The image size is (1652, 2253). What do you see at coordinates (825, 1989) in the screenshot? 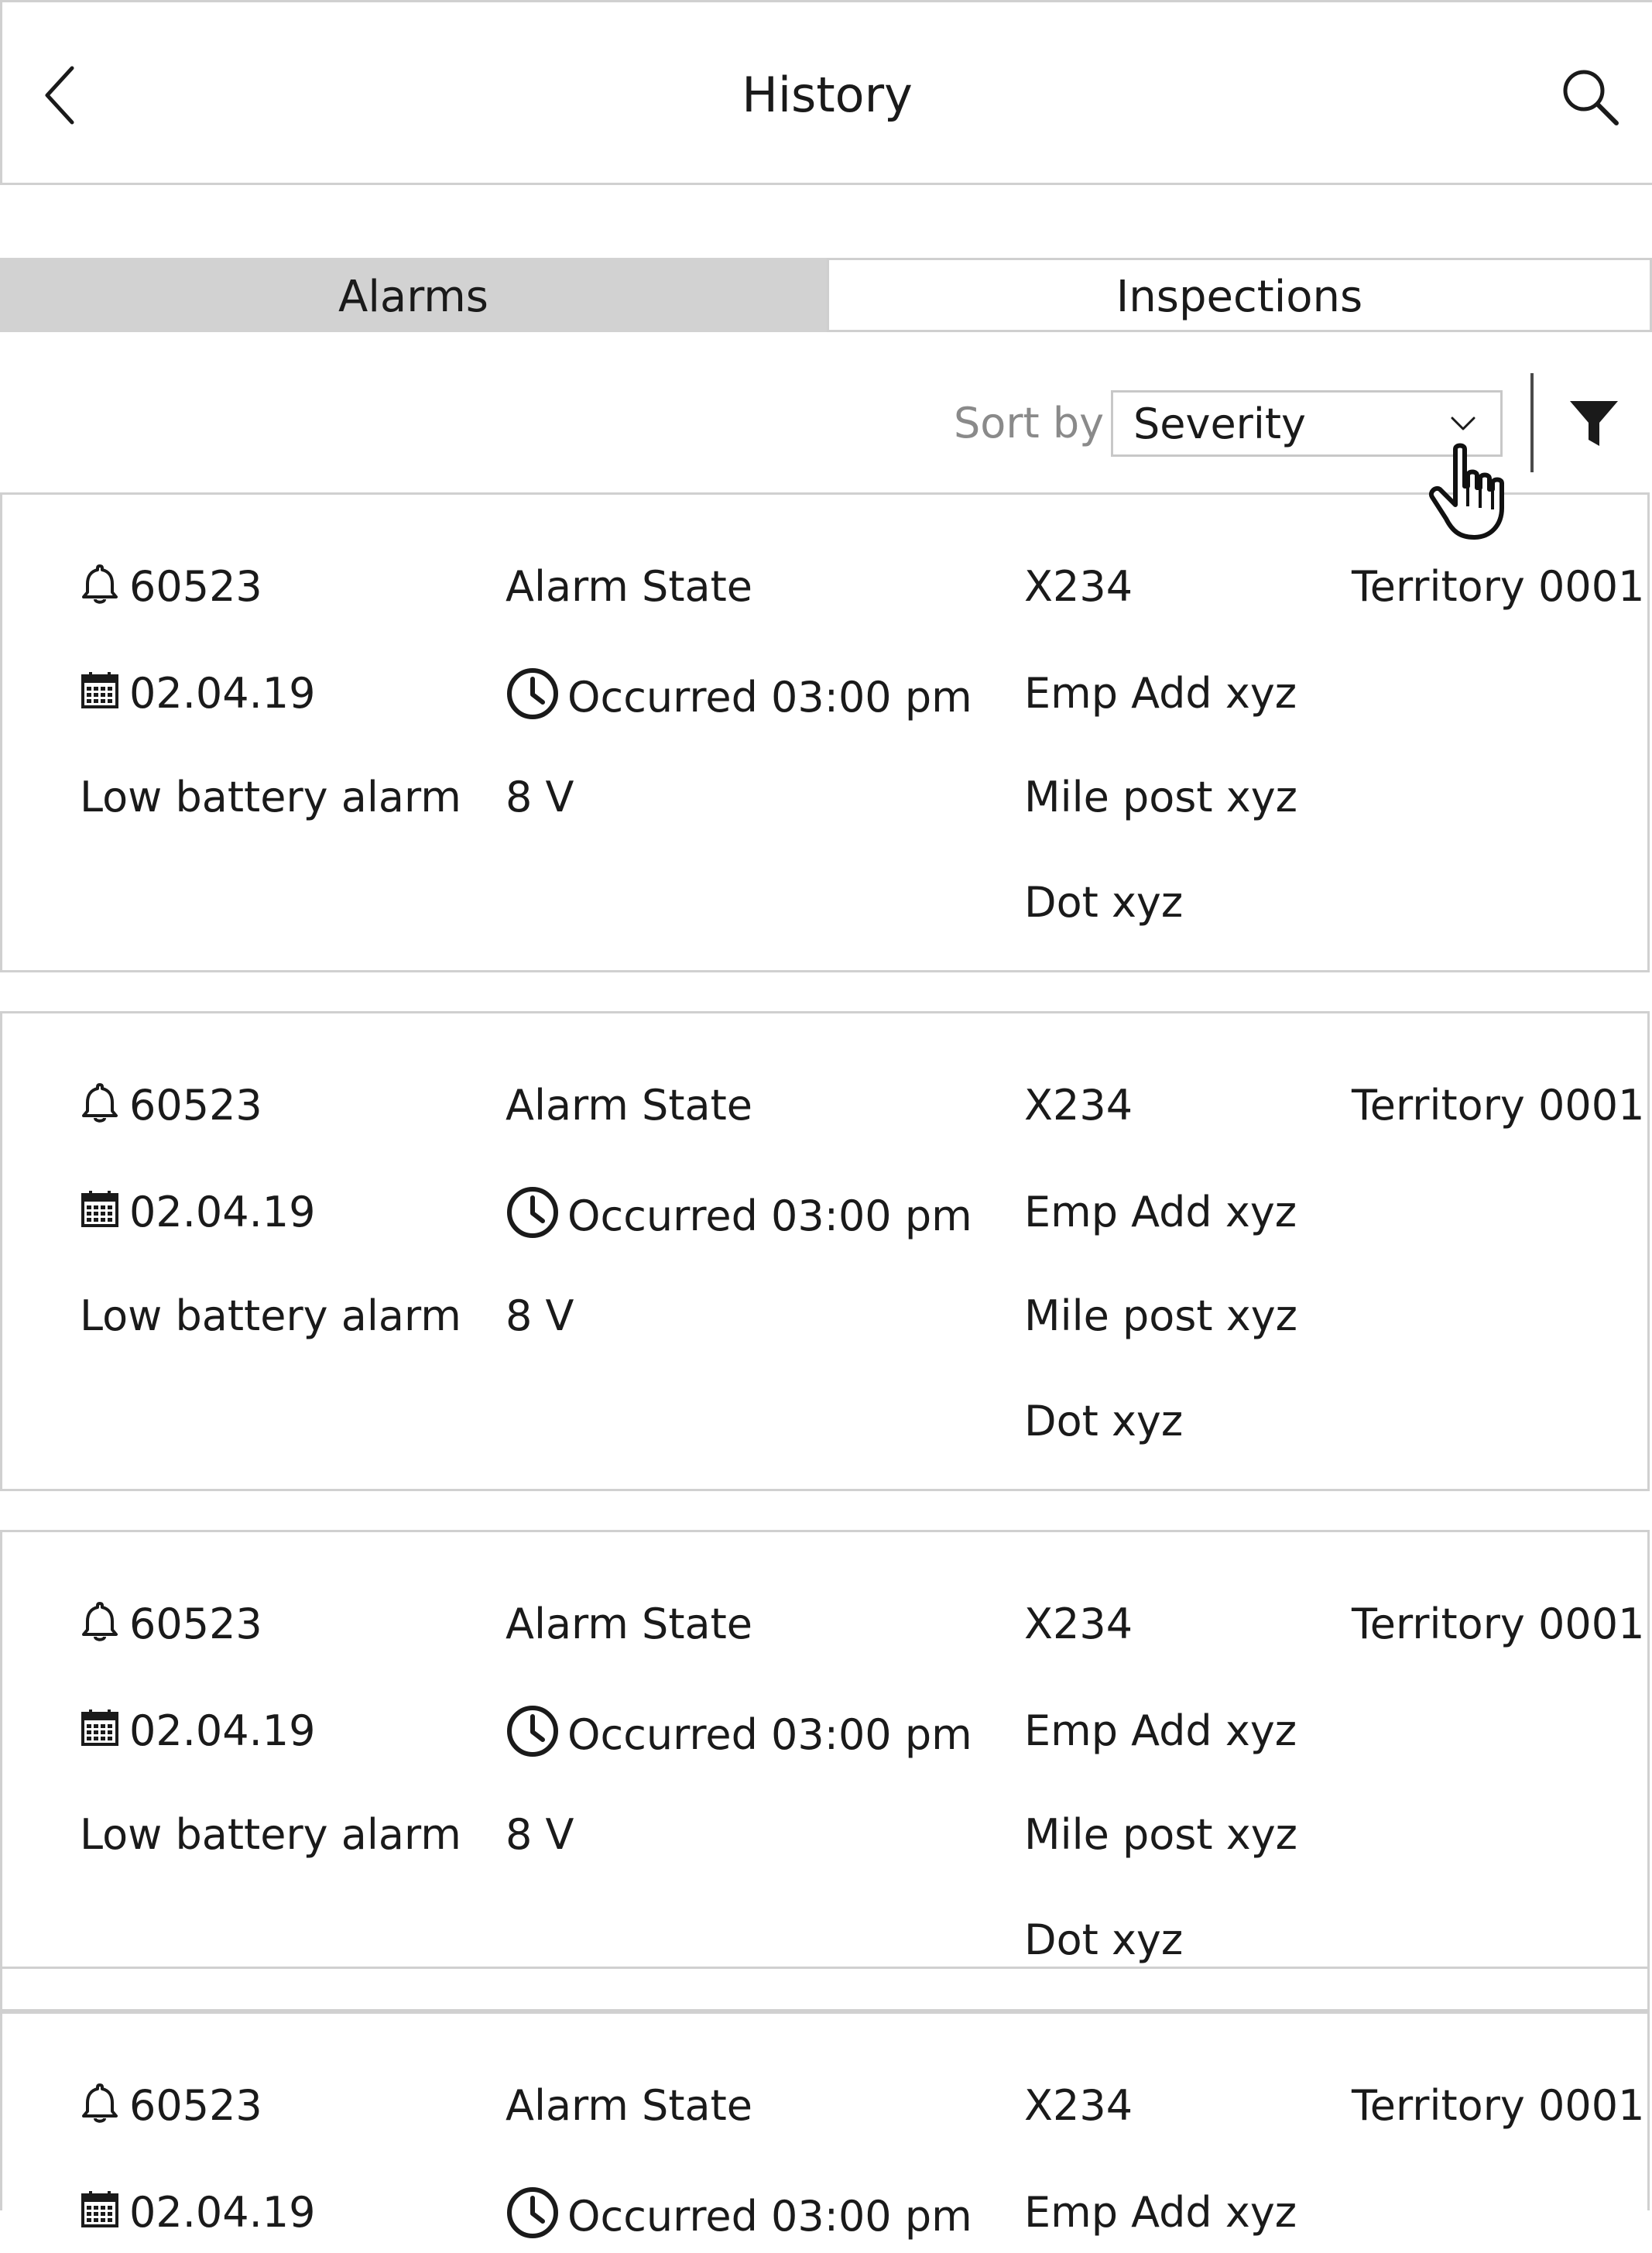
I see `list-separator` at bounding box center [825, 1989].